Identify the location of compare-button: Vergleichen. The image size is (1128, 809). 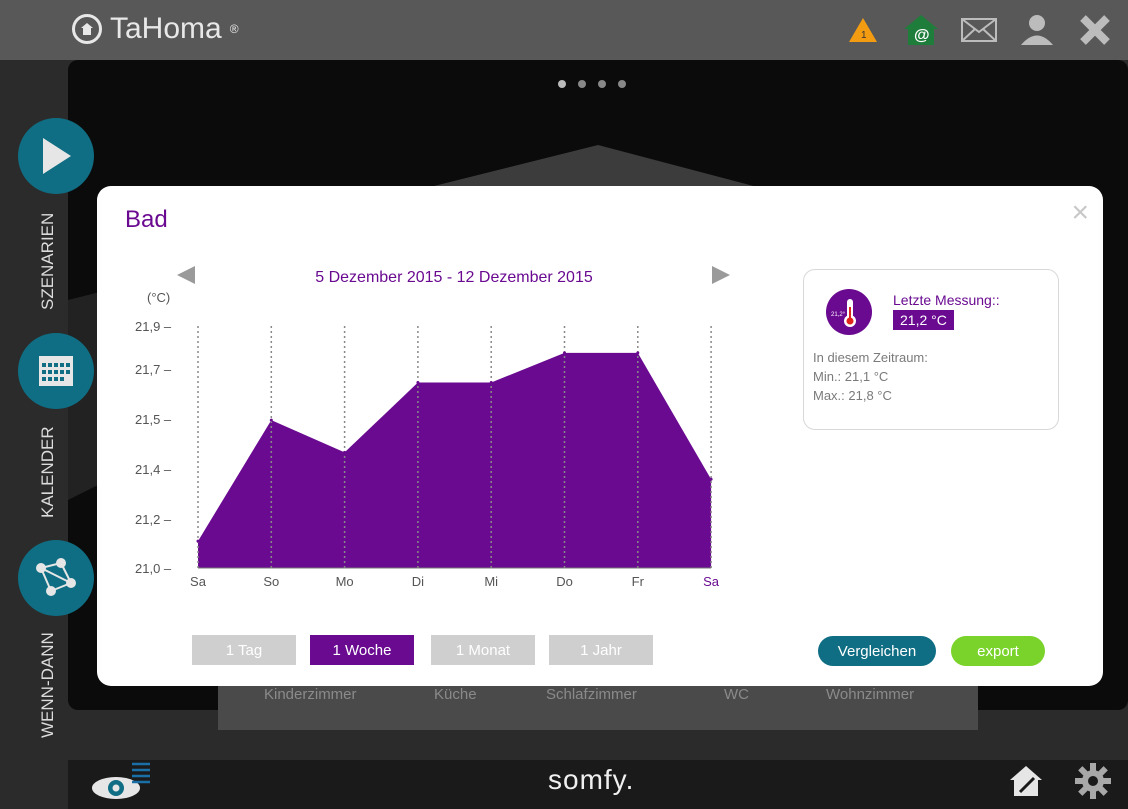
(877, 651).